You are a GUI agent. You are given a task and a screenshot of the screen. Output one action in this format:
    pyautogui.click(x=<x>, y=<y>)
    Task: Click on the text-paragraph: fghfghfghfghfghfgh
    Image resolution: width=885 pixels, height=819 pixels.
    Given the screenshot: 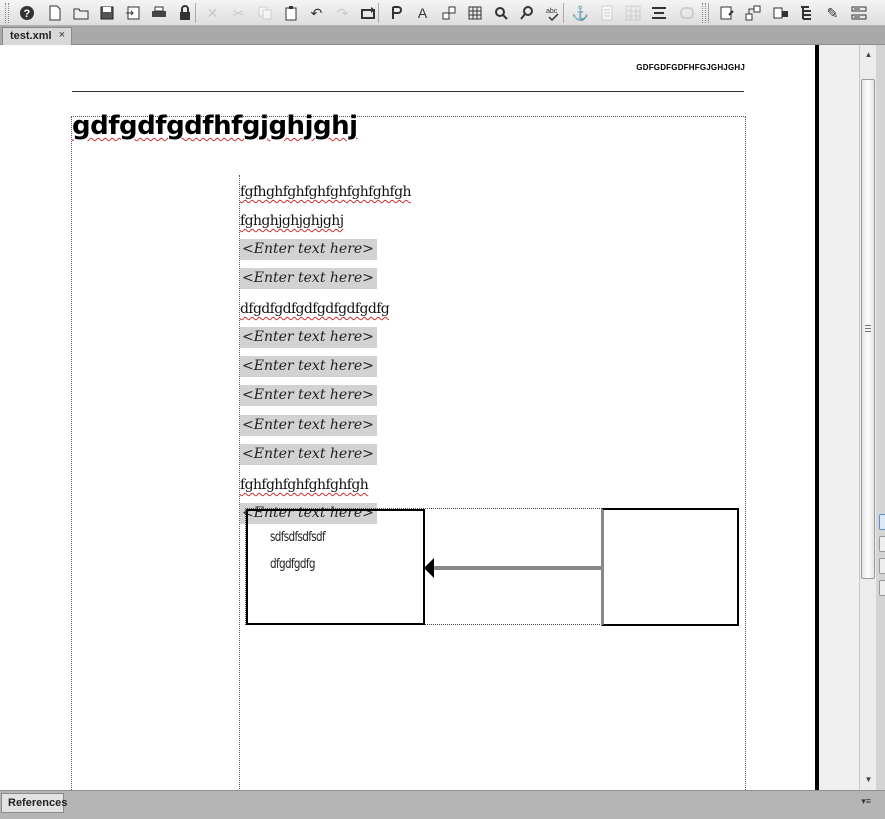 What is the action you would take?
    pyautogui.click(x=304, y=485)
    